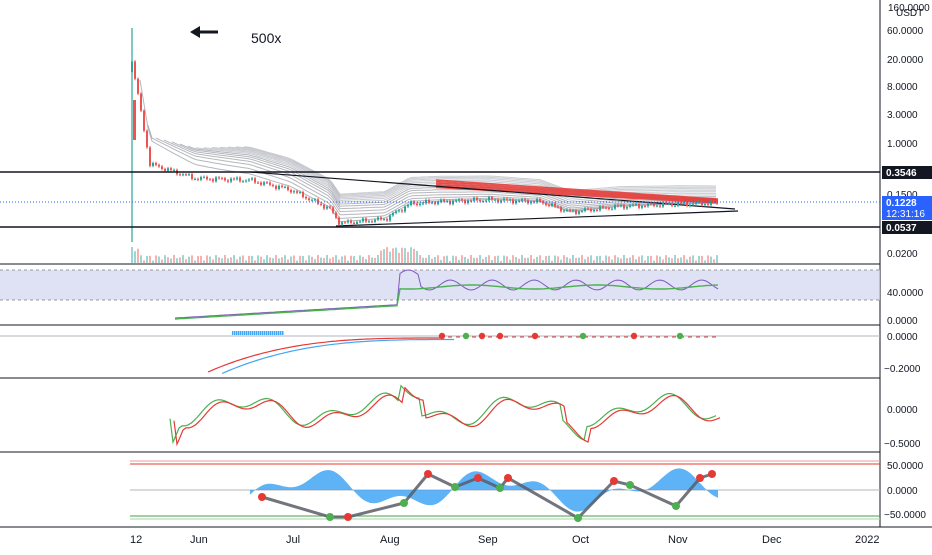 This screenshot has height=555, width=932. Describe the element at coordinates (484, 495) in the screenshot. I see `momentum-panel` at that location.